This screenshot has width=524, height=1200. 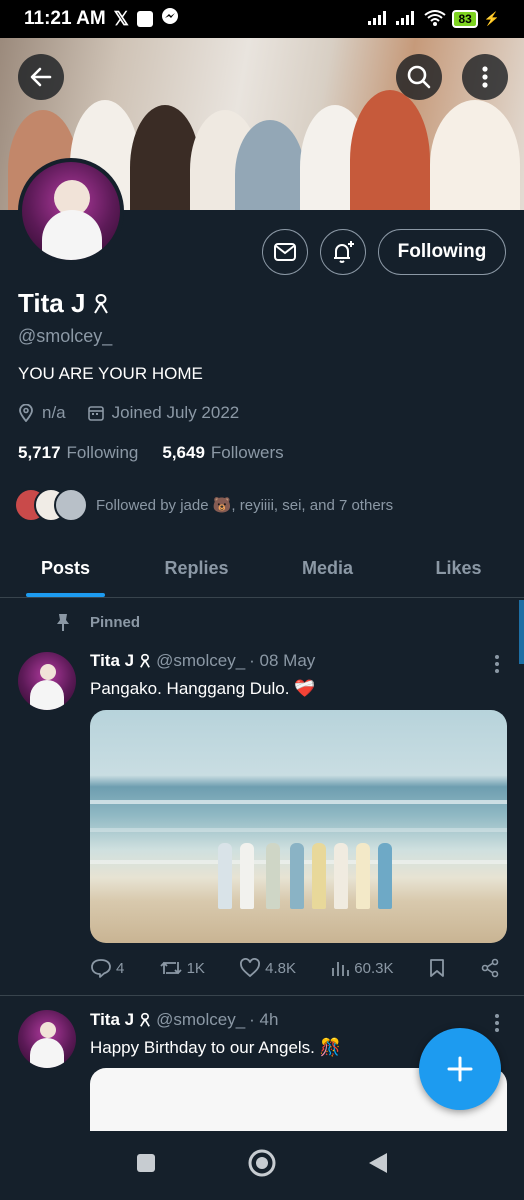 What do you see at coordinates (195, 968) in the screenshot?
I see `repost-count: 1K` at bounding box center [195, 968].